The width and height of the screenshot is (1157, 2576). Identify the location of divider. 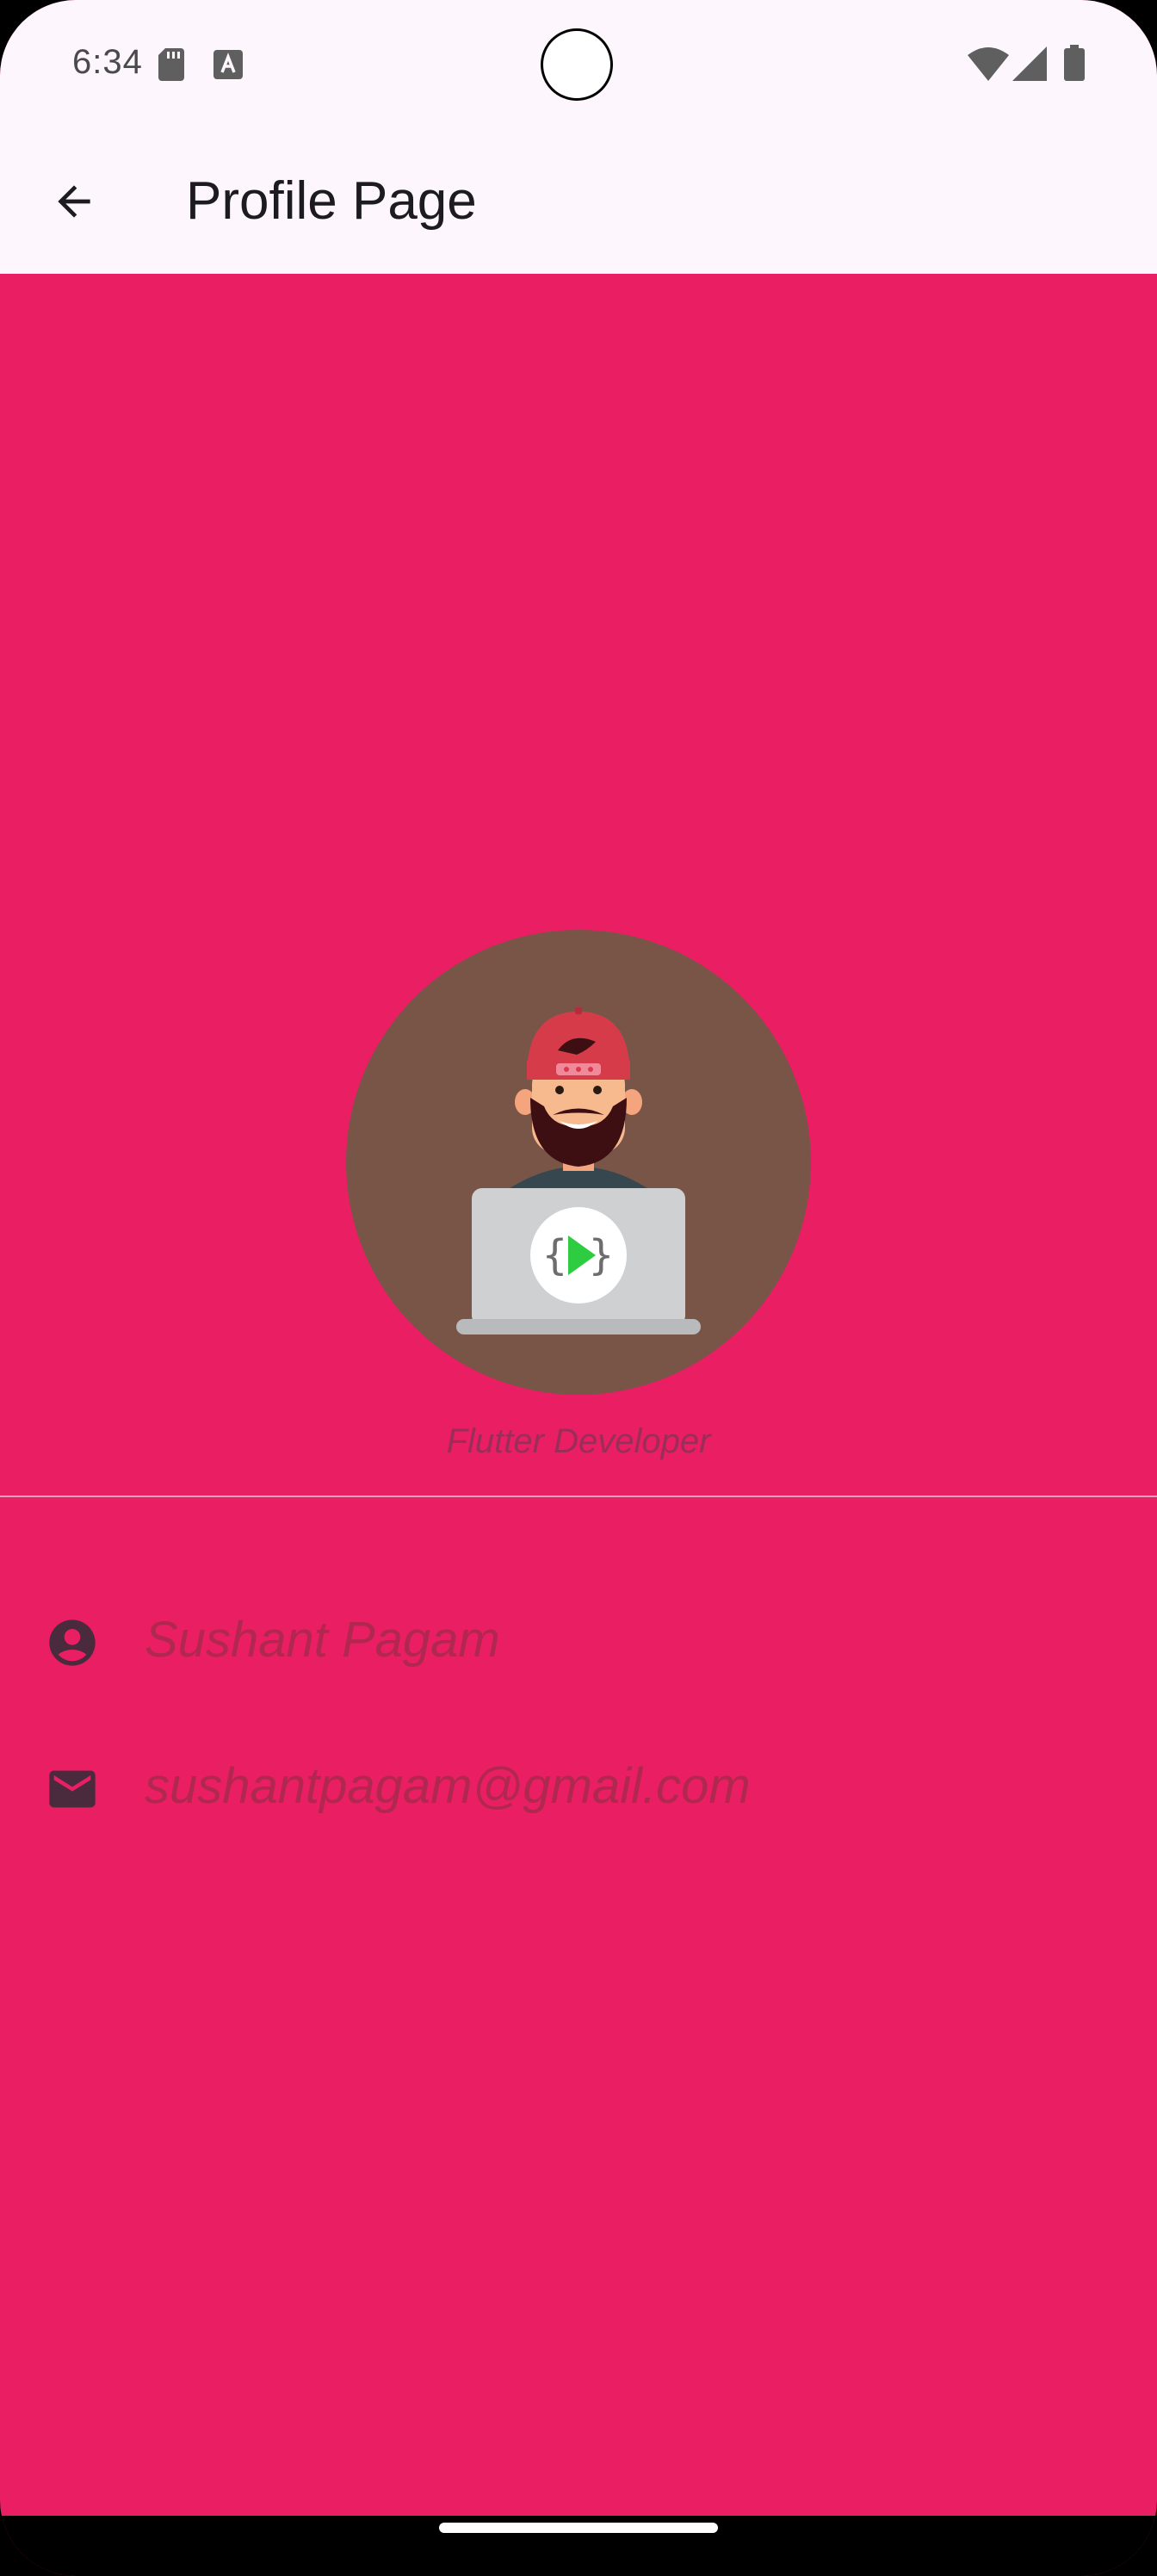
(579, 1496).